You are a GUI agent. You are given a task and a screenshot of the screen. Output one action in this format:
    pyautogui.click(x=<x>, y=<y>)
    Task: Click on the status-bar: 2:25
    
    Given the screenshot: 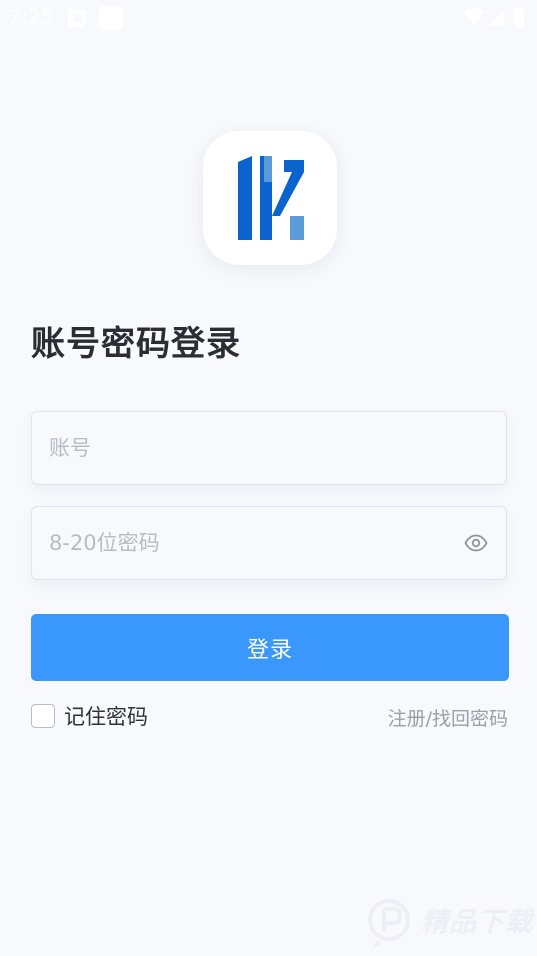 What is the action you would take?
    pyautogui.click(x=268, y=18)
    